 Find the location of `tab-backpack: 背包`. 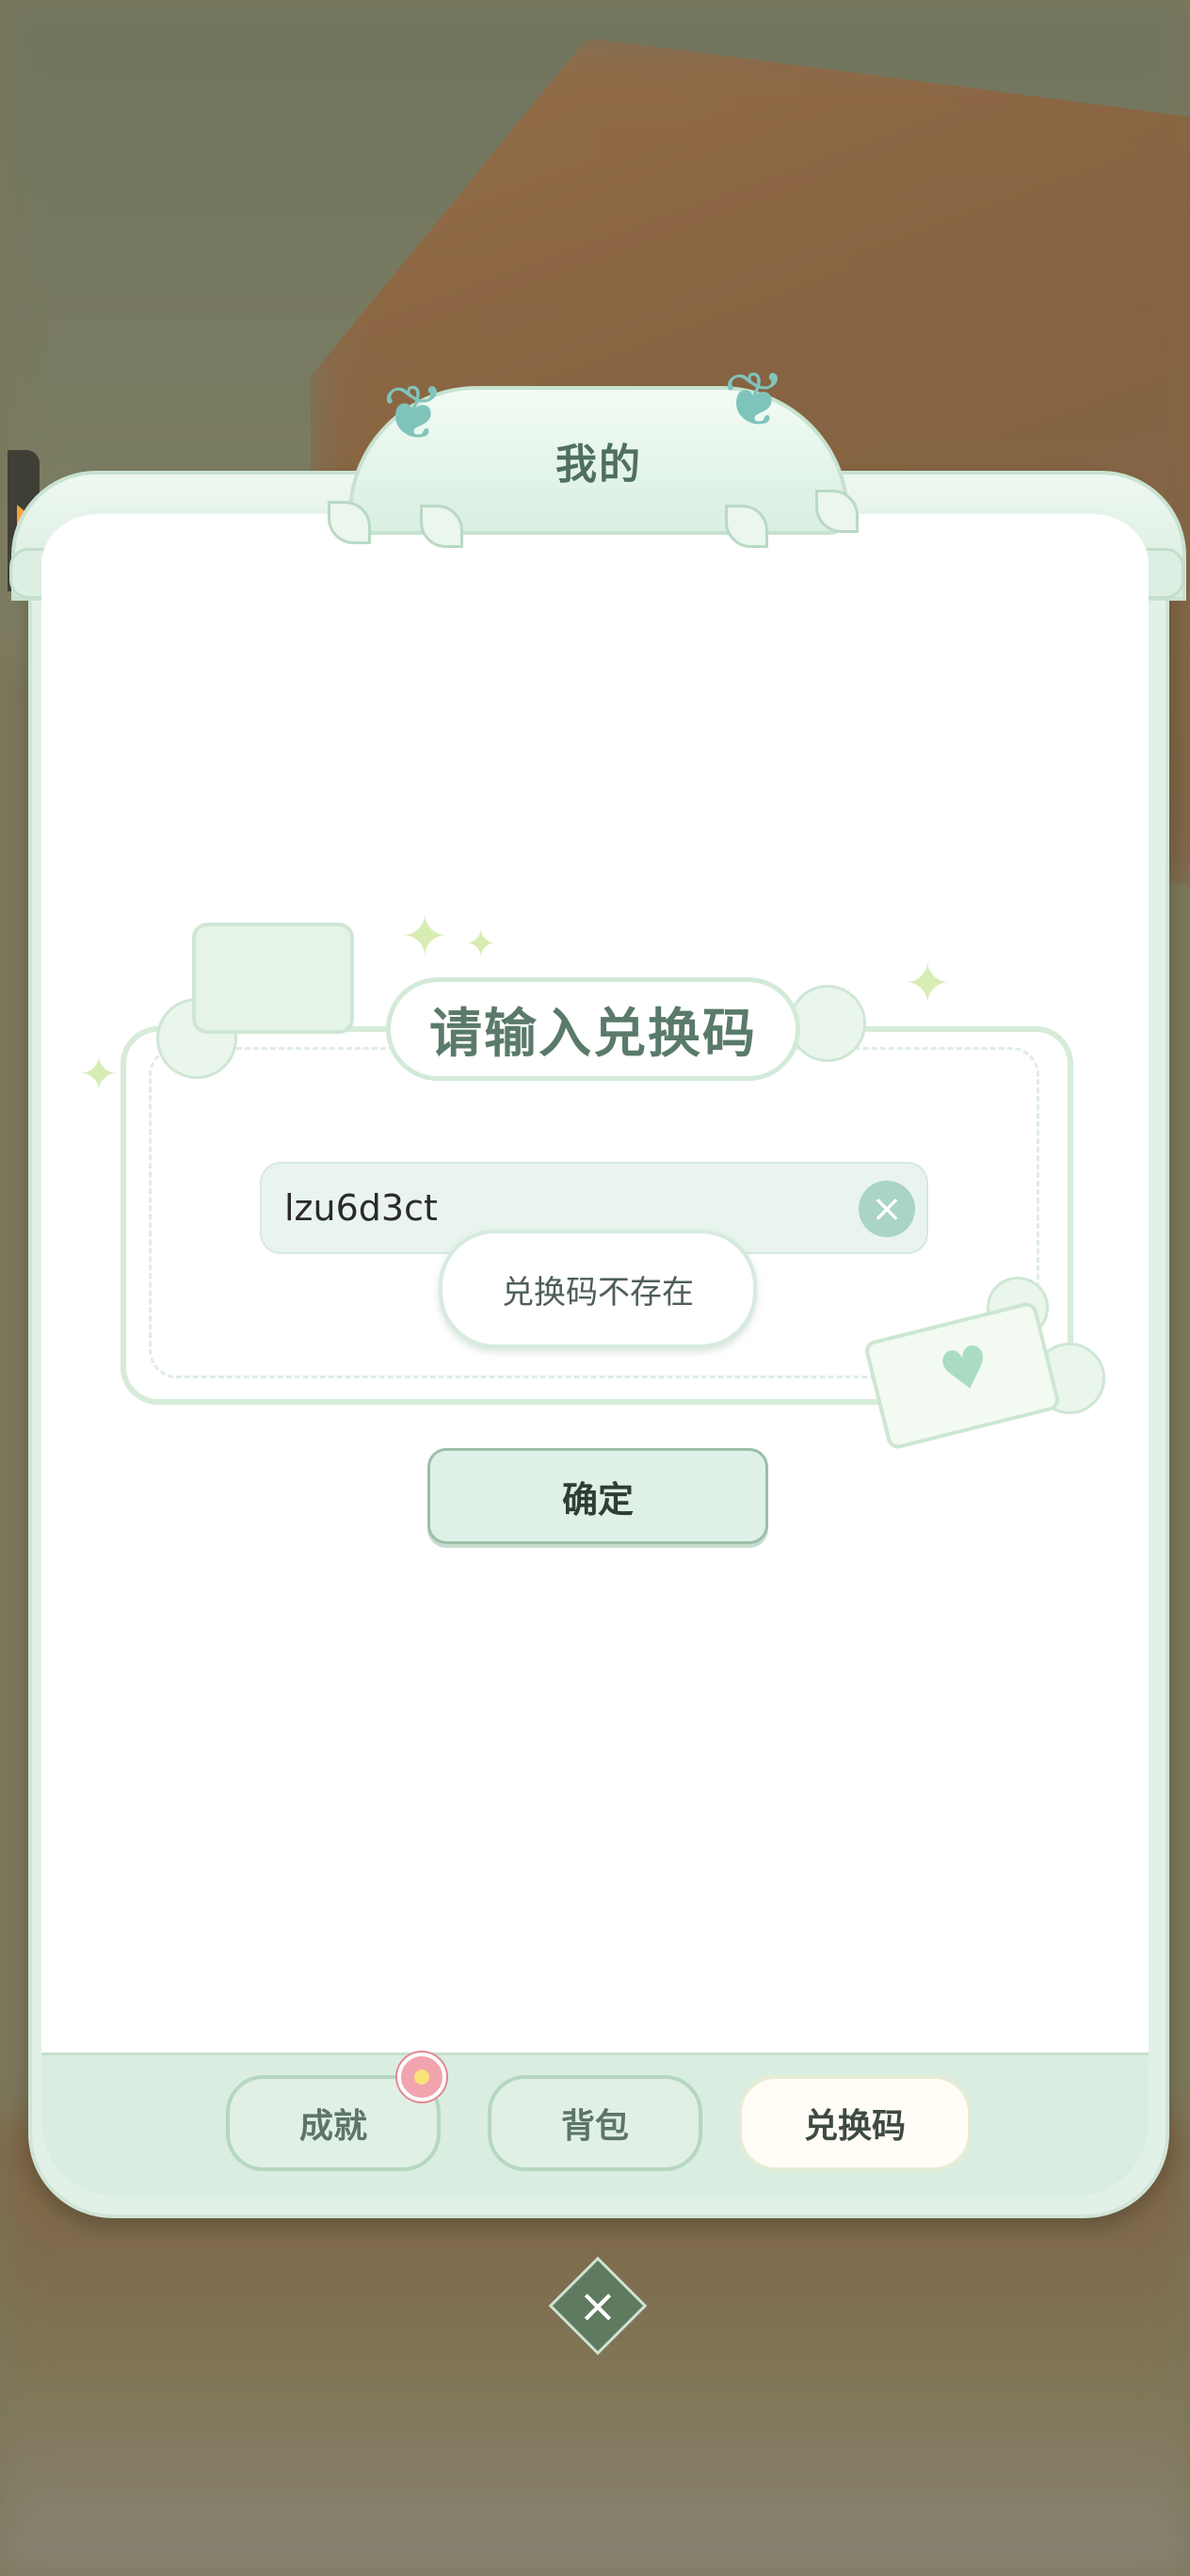

tab-backpack: 背包 is located at coordinates (595, 2123).